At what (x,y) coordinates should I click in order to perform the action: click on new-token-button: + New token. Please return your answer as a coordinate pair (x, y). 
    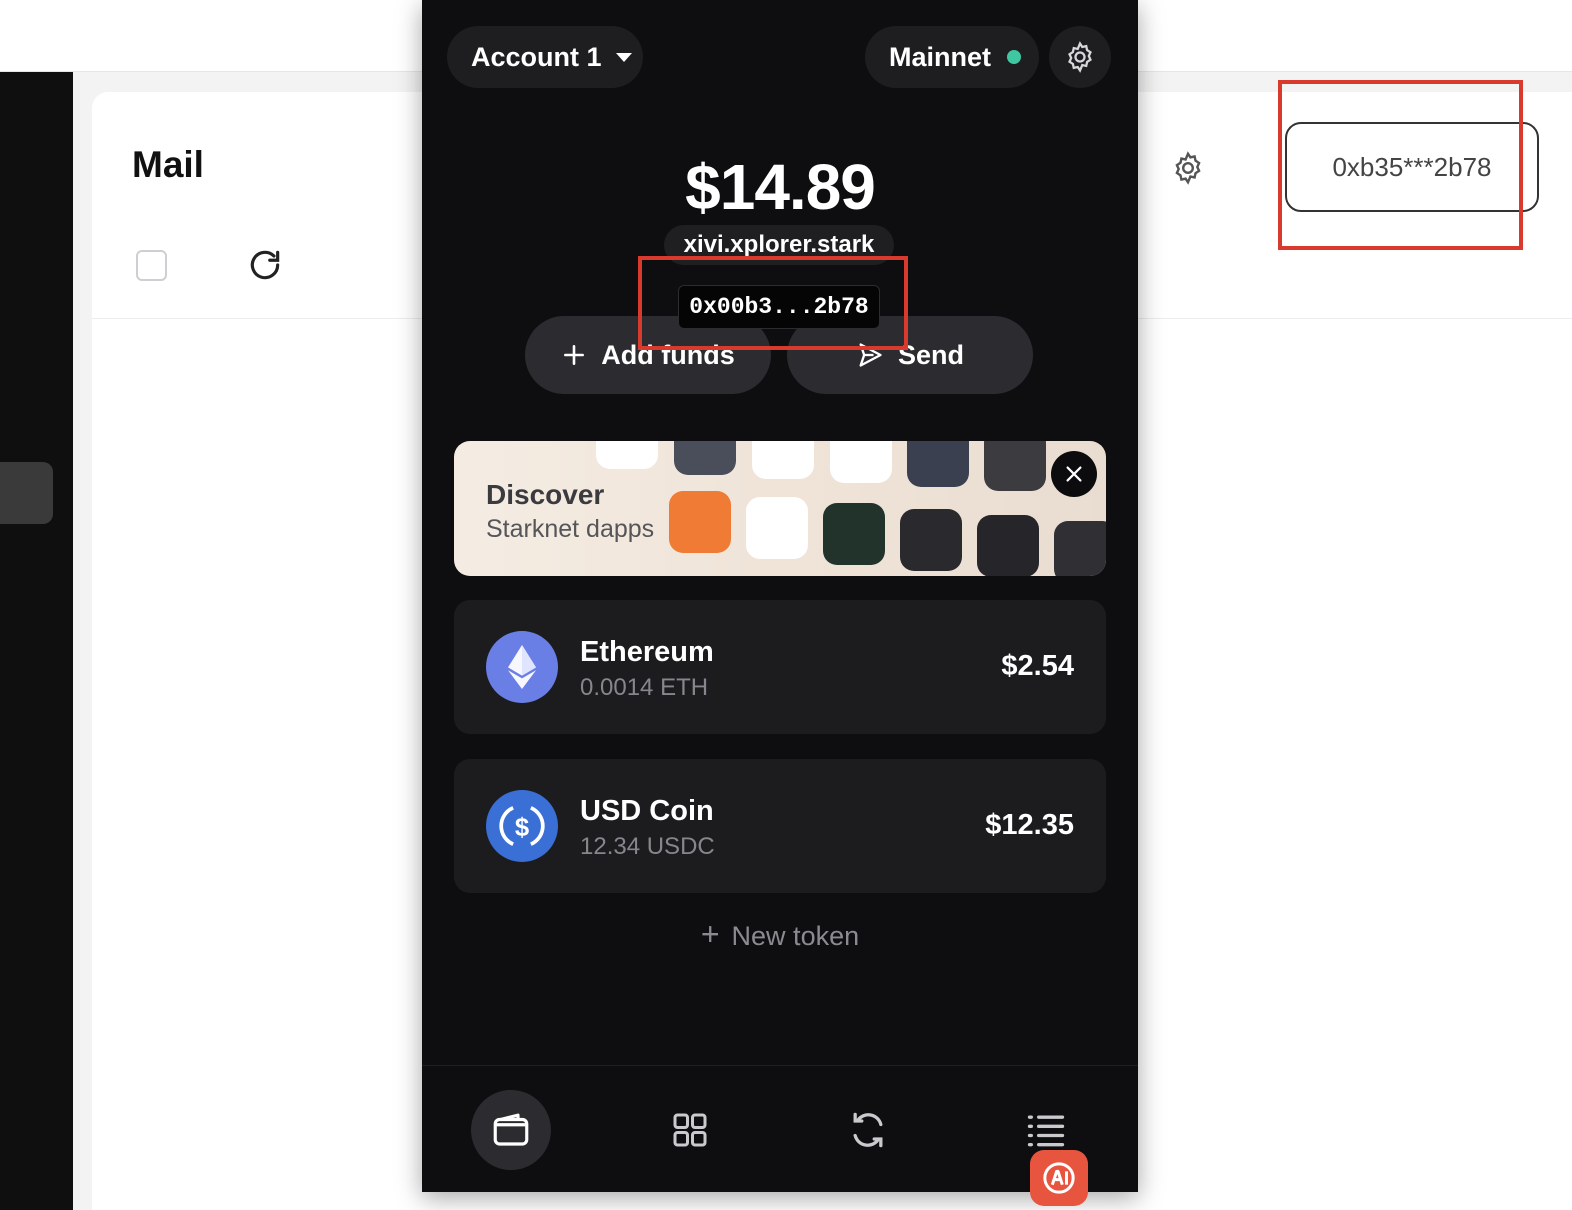
    Looking at the image, I should click on (780, 934).